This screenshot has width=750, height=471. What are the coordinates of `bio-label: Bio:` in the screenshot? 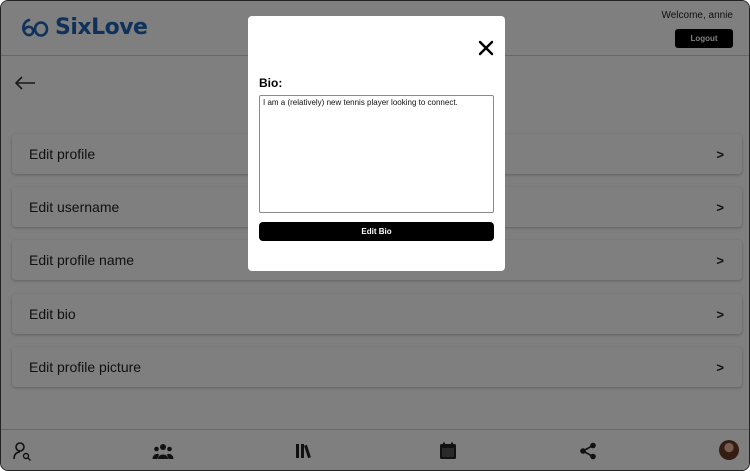 It's located at (271, 83).